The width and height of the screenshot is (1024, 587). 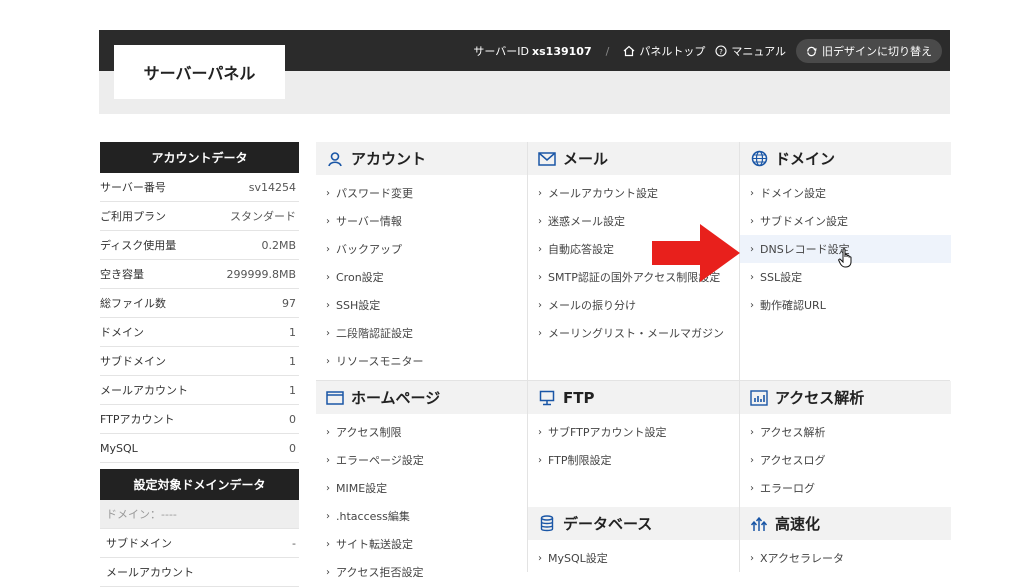 I want to click on sidebar-data-row: メールアカウント 1, so click(x=199, y=390).